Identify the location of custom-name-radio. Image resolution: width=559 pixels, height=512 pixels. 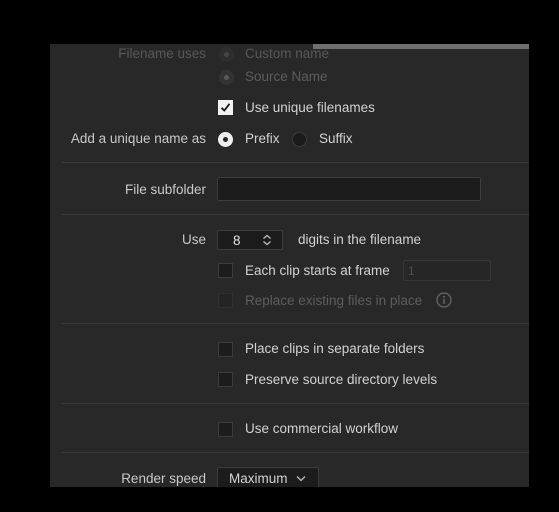
(226, 54).